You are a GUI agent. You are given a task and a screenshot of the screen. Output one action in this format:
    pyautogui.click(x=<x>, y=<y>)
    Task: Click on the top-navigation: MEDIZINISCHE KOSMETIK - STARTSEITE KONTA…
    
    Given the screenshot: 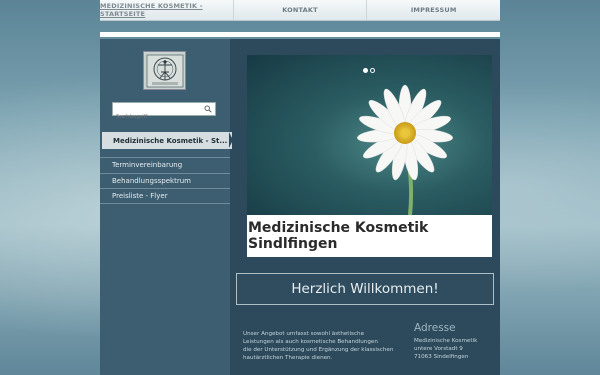 What is the action you would take?
    pyautogui.click(x=300, y=10)
    